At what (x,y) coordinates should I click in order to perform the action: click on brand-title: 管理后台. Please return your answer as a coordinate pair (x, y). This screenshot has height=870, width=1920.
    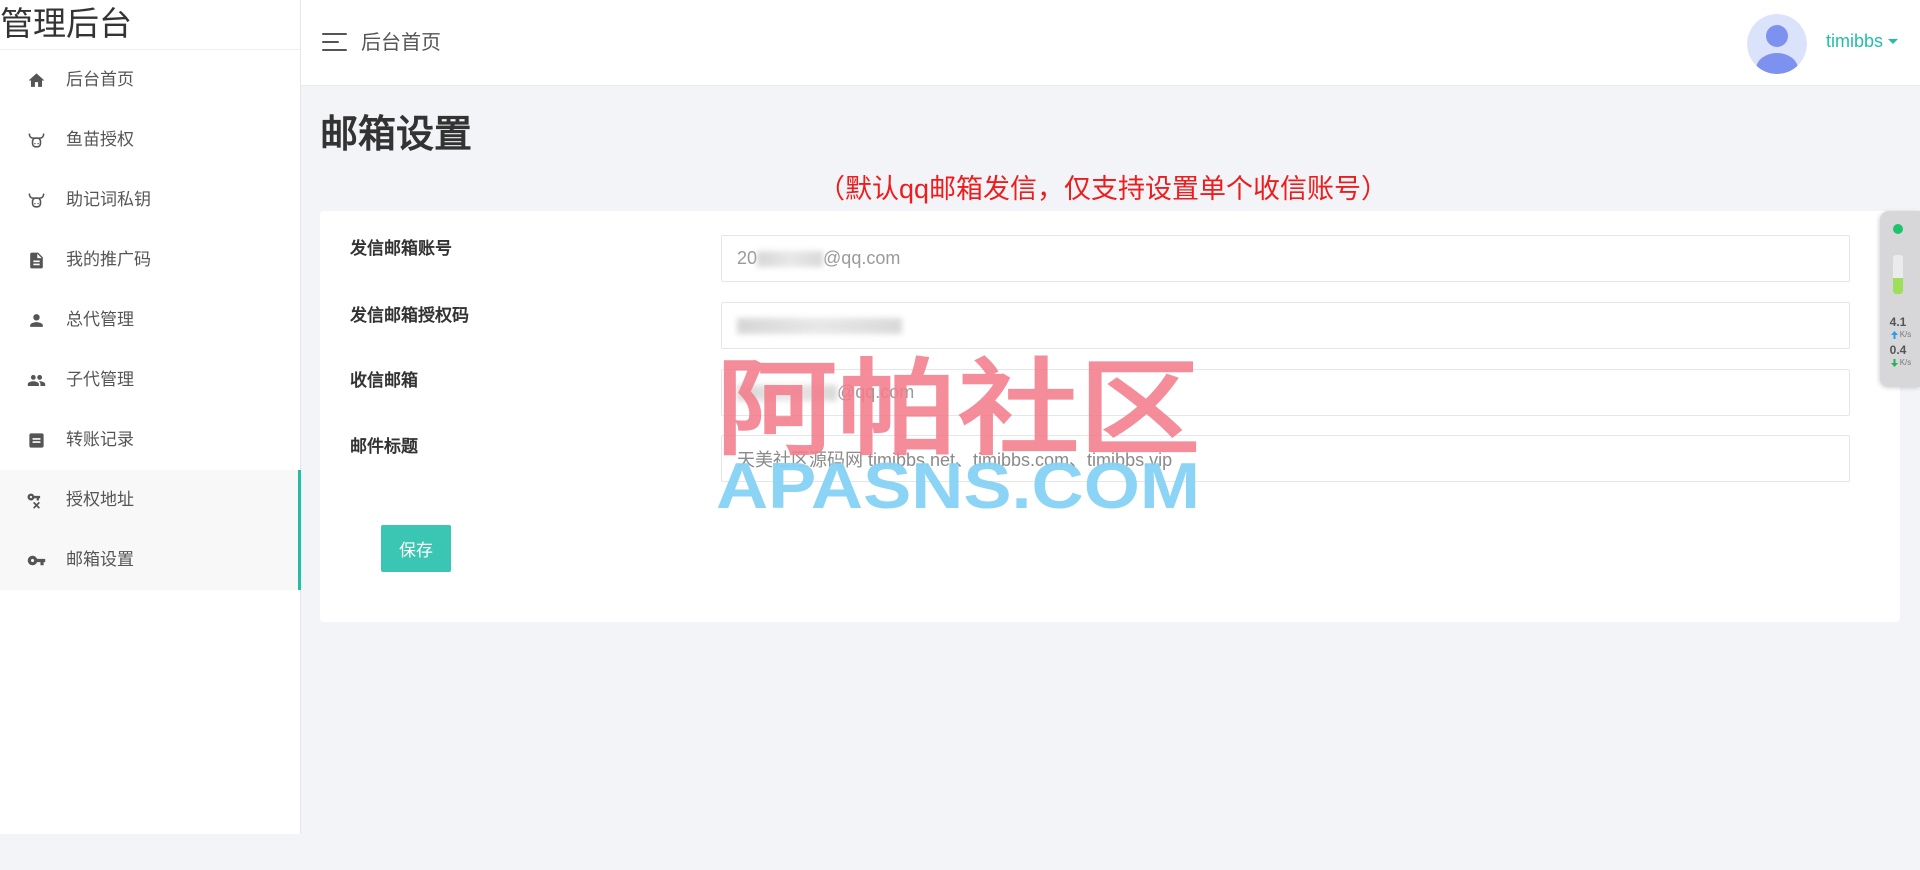
    Looking at the image, I should click on (150, 25).